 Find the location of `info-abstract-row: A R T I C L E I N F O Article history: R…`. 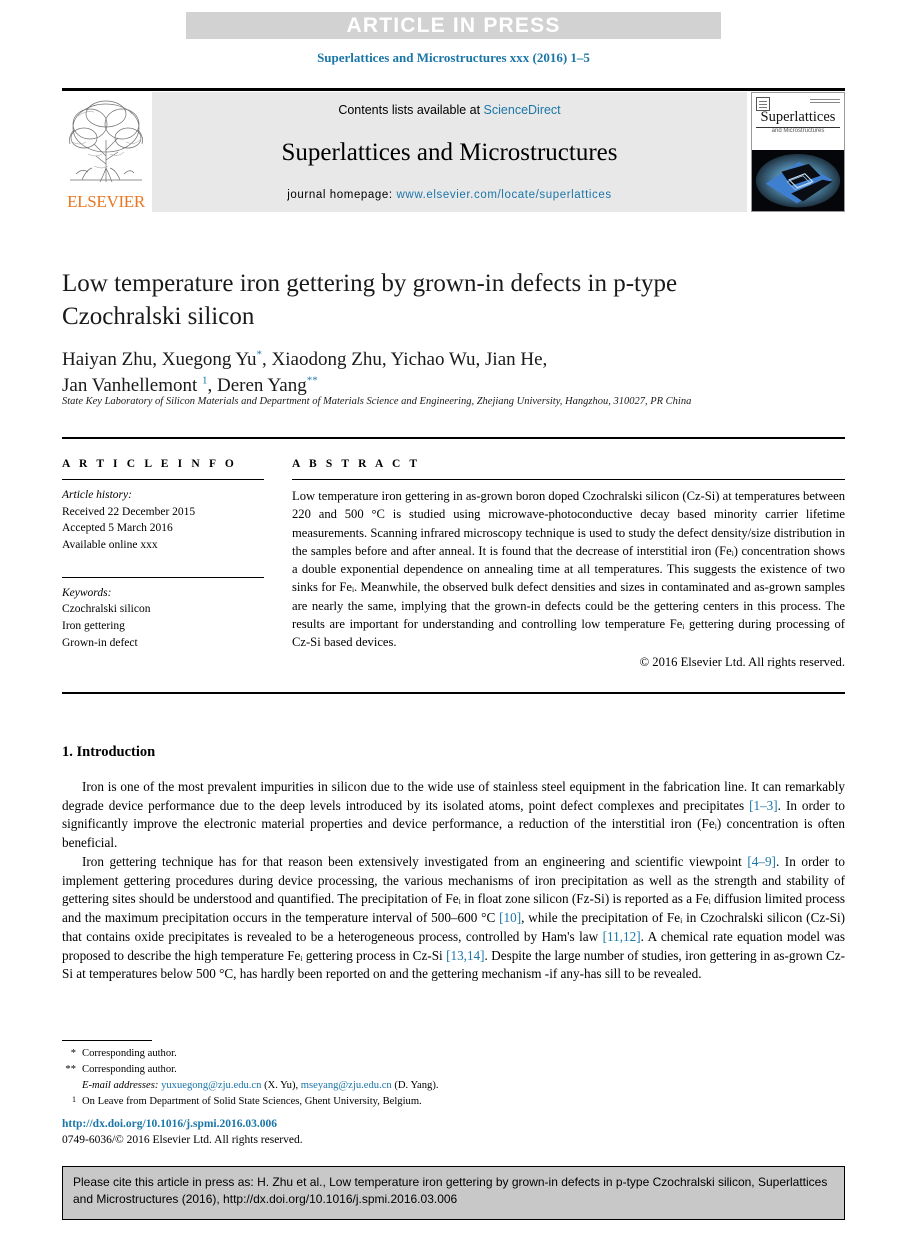

info-abstract-row: A R T I C L E I N F O Article history: R… is located at coordinates (453, 565).